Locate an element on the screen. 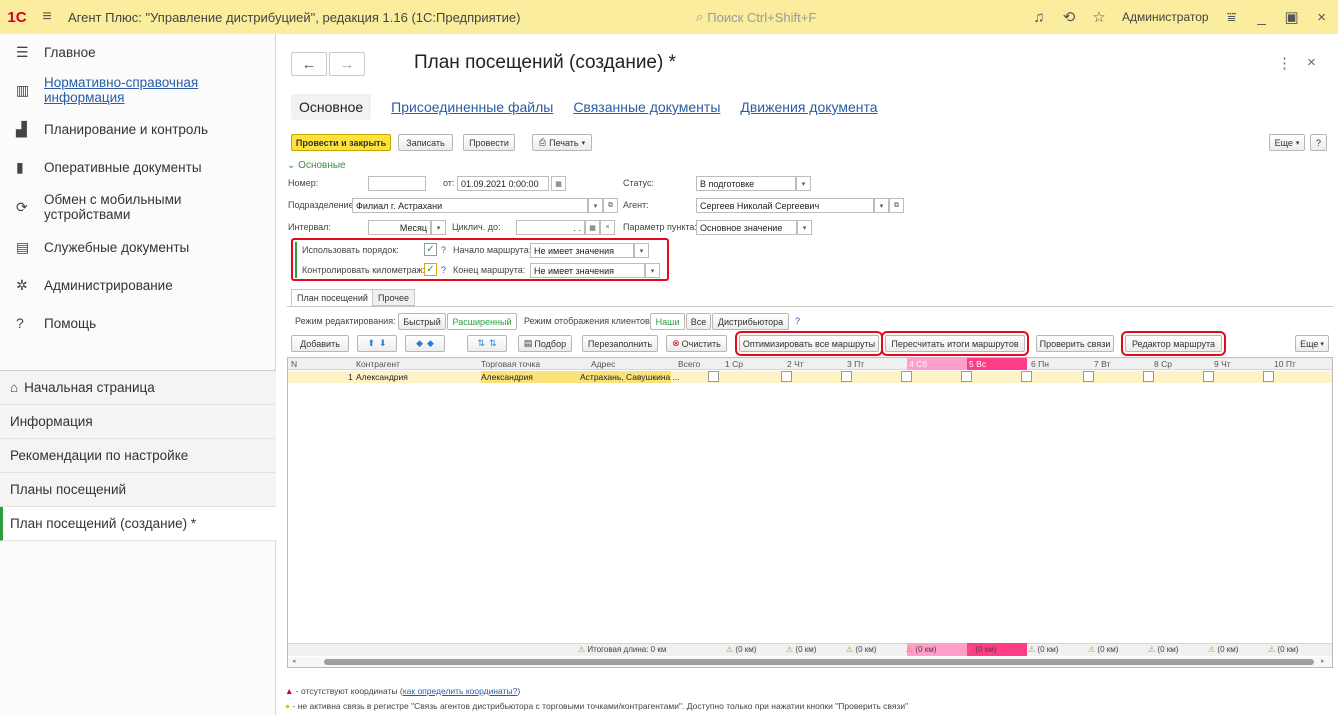 This screenshot has height=715, width=1338. use-order-help-icon: ? is located at coordinates (443, 250).